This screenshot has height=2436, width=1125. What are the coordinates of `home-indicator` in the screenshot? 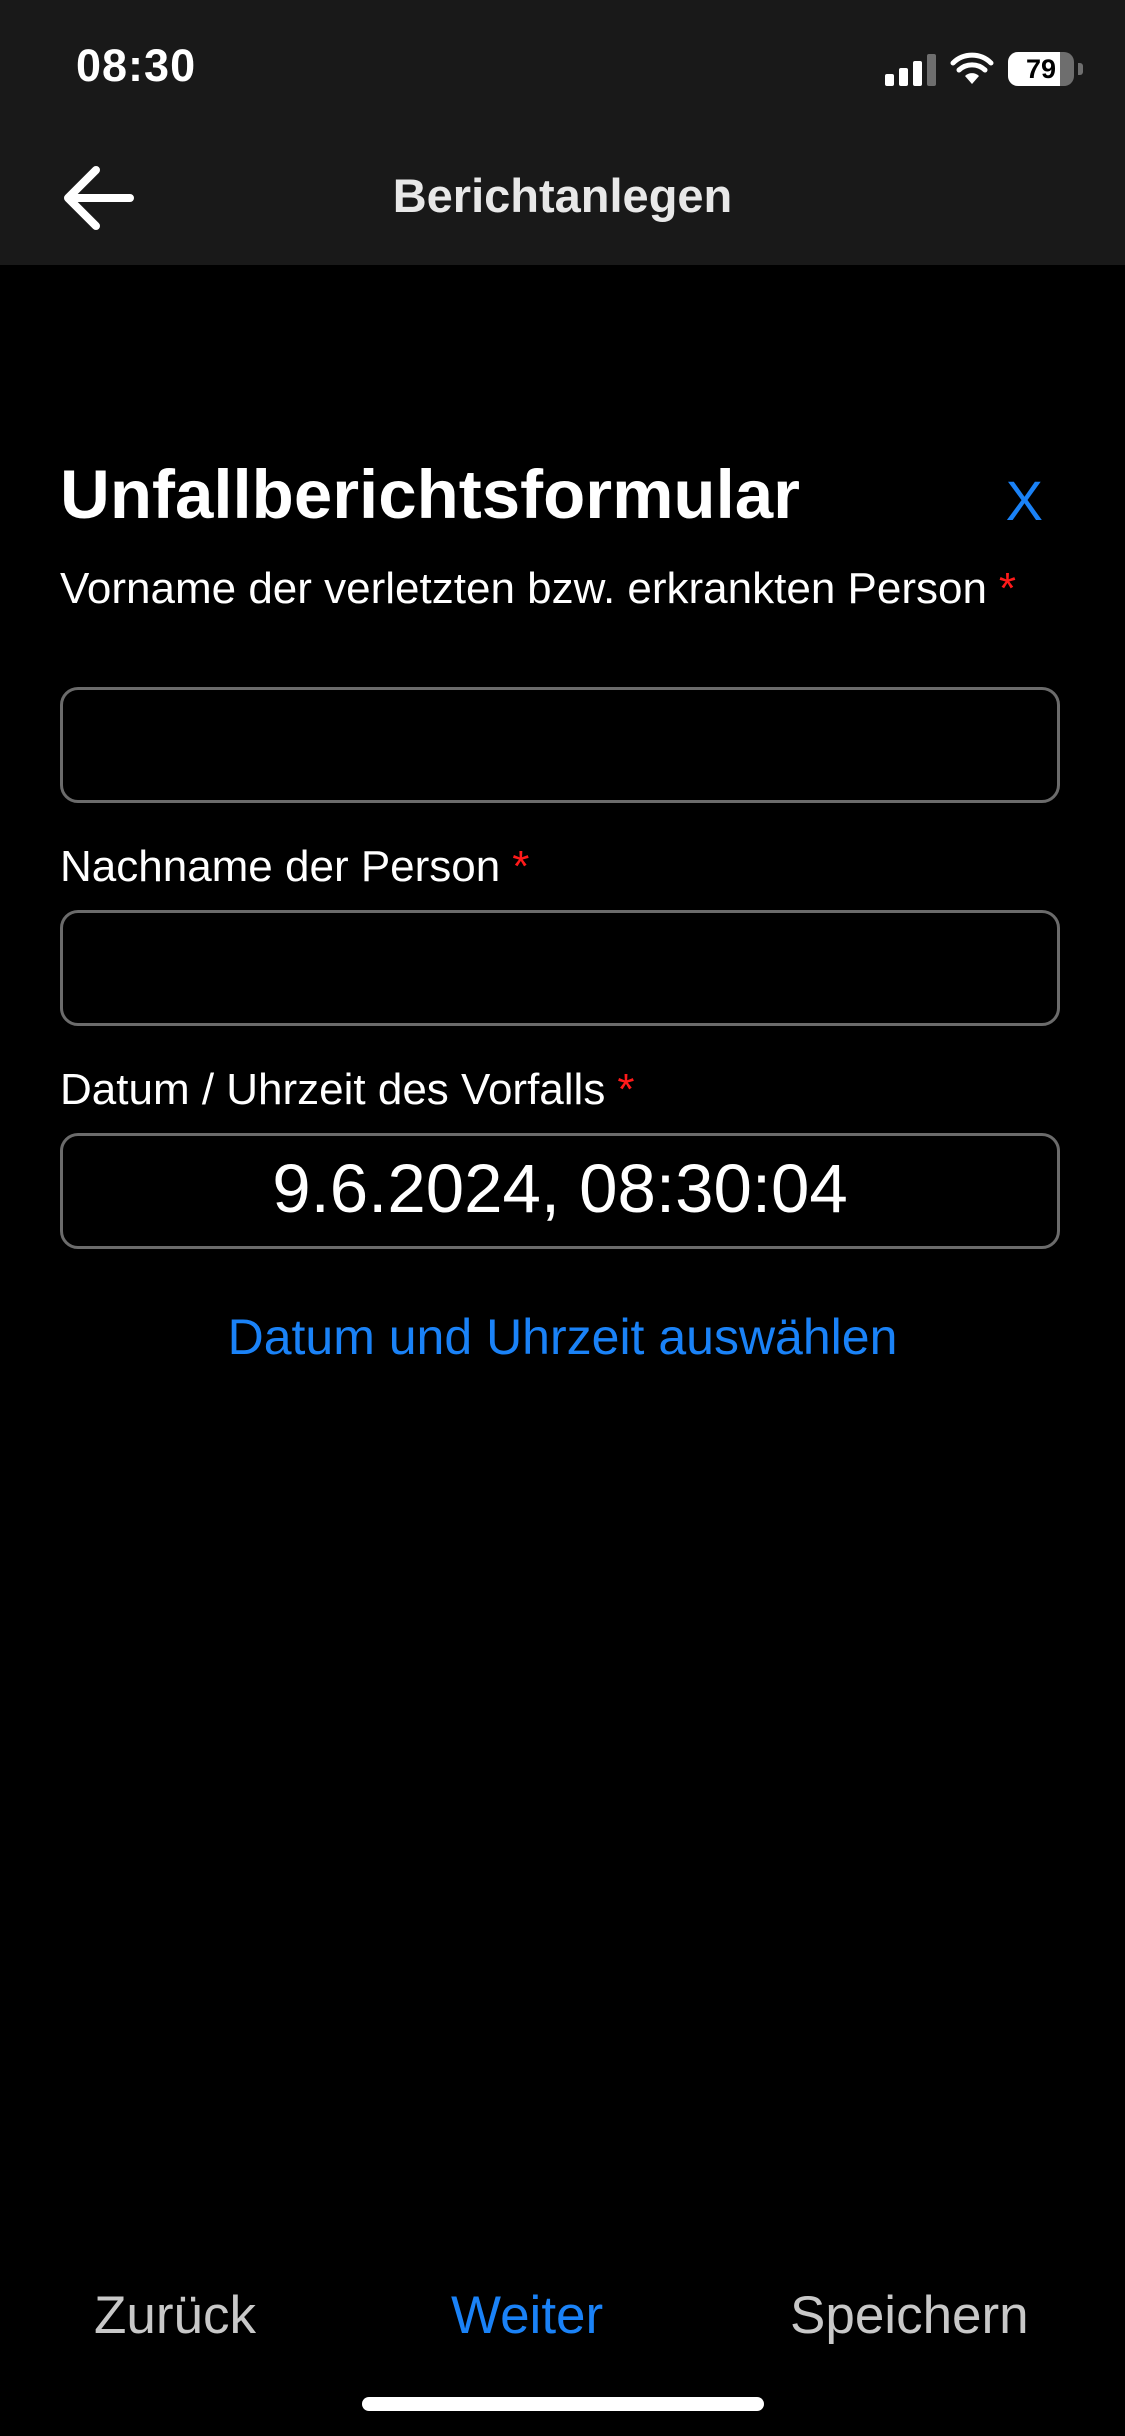 It's located at (563, 2404).